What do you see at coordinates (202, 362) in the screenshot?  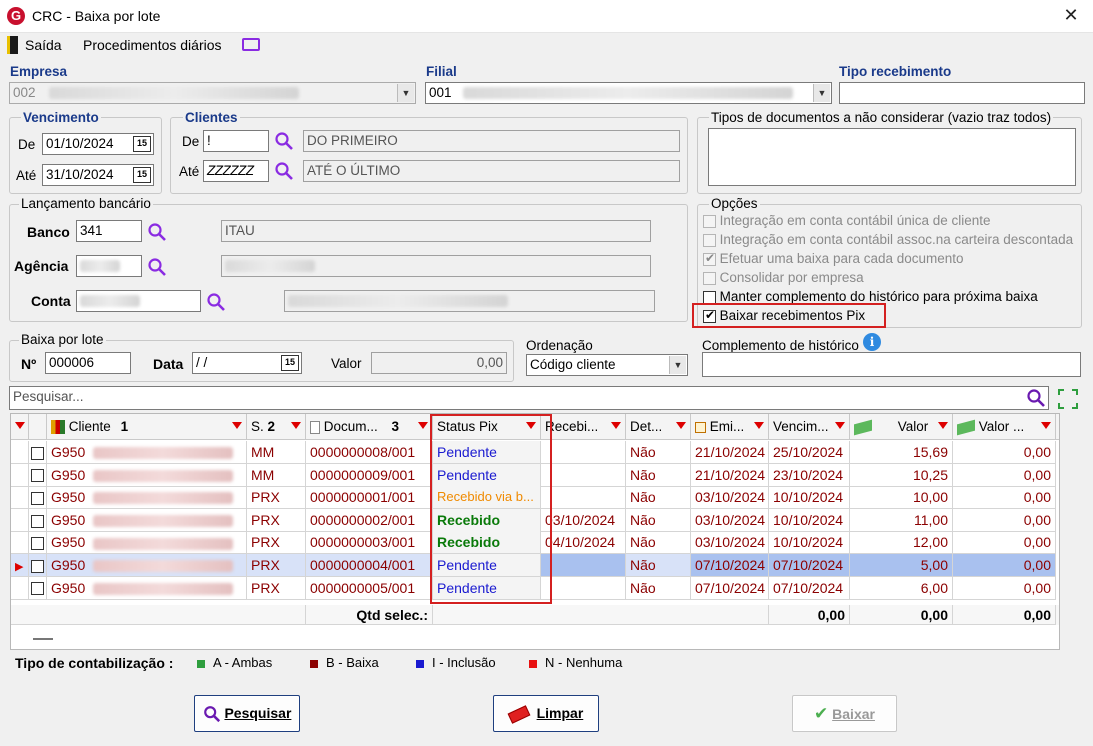 I see `lote-data-value: / /` at bounding box center [202, 362].